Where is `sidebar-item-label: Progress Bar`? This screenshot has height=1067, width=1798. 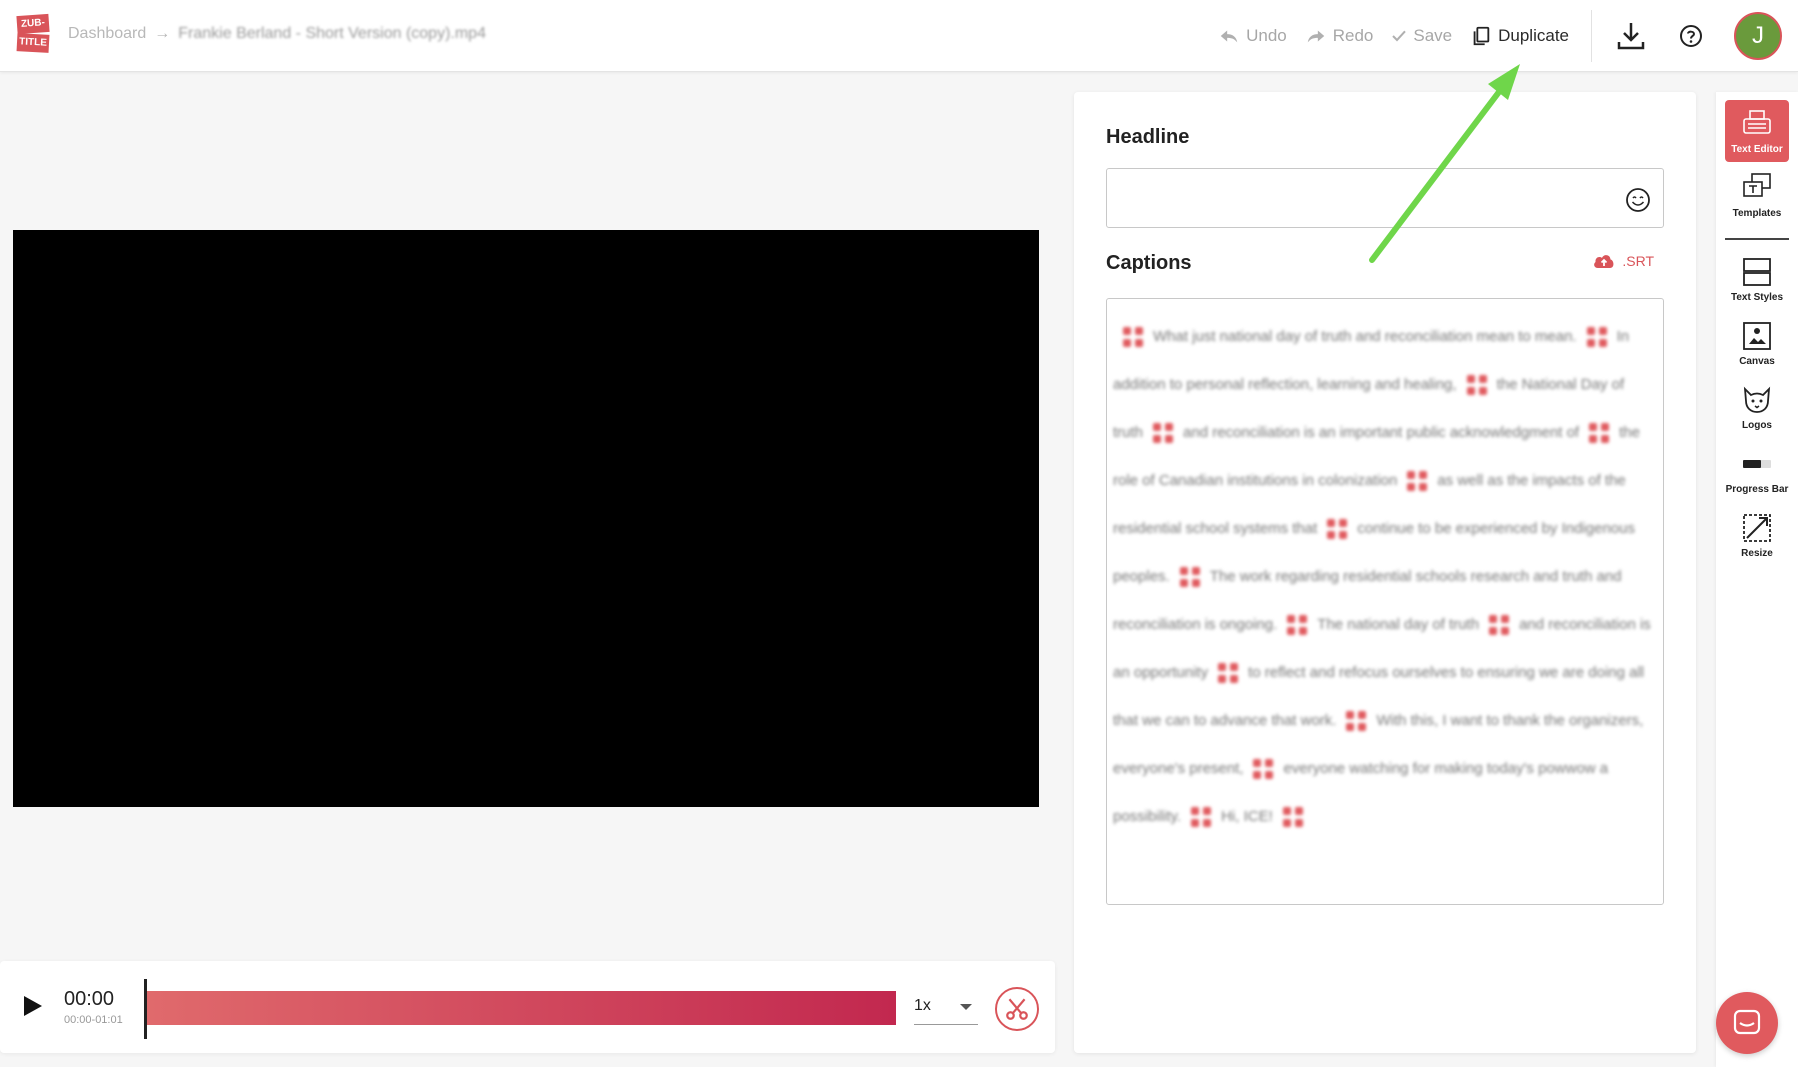
sidebar-item-label: Progress Bar is located at coordinates (1757, 489).